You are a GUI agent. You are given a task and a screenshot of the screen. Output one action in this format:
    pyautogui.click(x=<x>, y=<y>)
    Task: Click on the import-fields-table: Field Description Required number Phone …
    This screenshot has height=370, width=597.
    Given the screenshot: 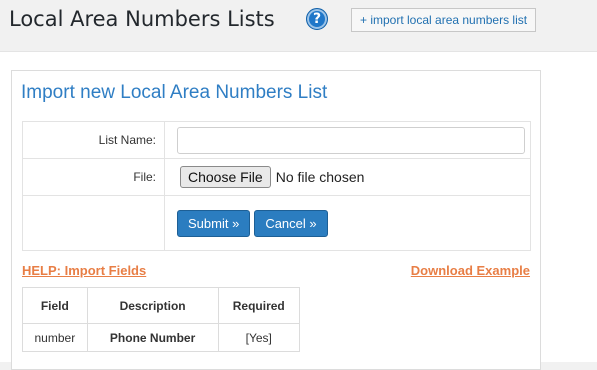 What is the action you would take?
    pyautogui.click(x=161, y=319)
    